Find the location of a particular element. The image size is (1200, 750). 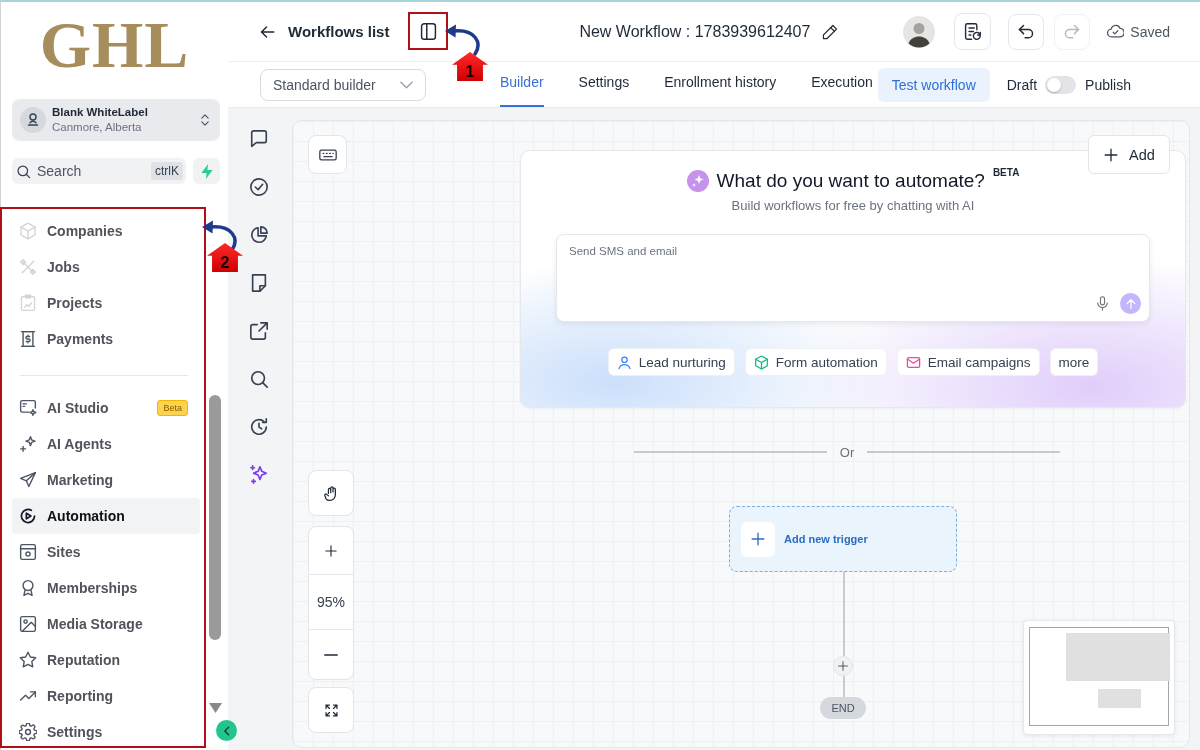

receipt-icon is located at coordinates (28, 339).